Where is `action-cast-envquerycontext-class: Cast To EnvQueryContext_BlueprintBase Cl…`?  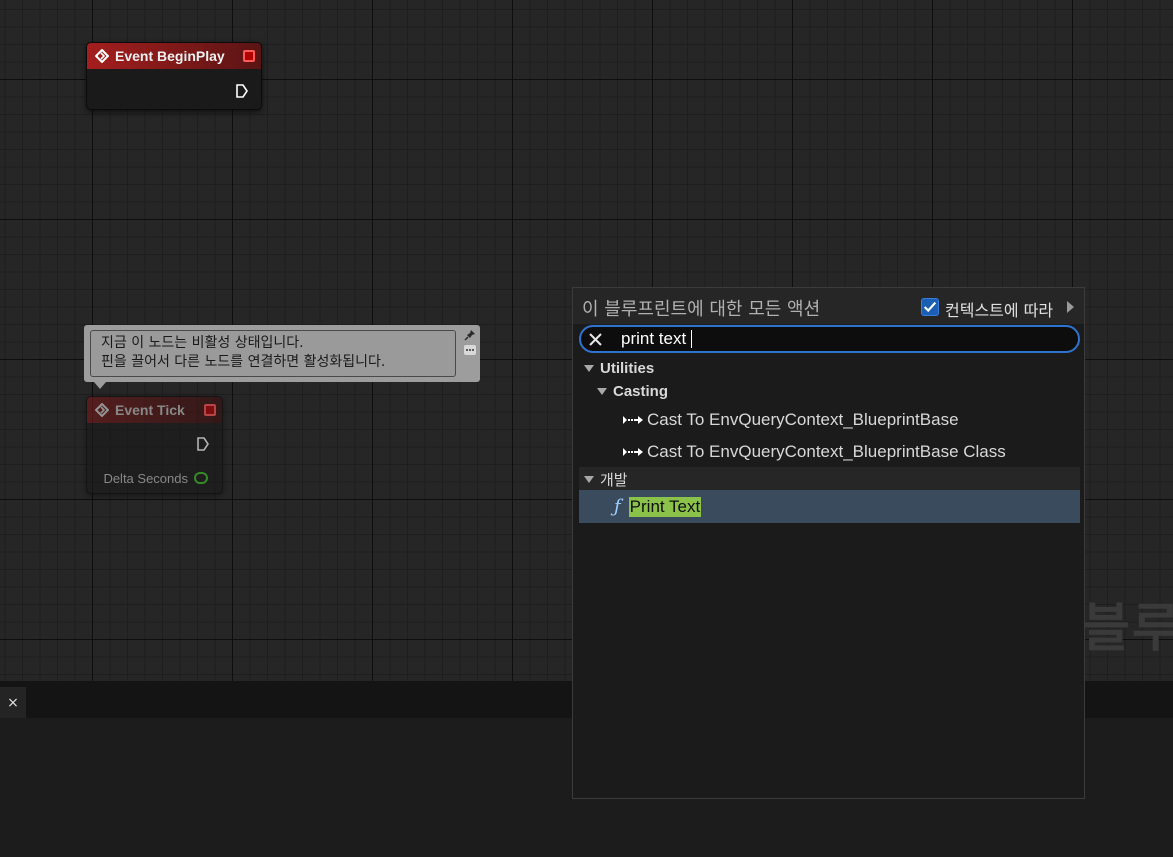
action-cast-envquerycontext-class: Cast To EnvQueryContext_BlueprintBase Cl… is located at coordinates (829, 452).